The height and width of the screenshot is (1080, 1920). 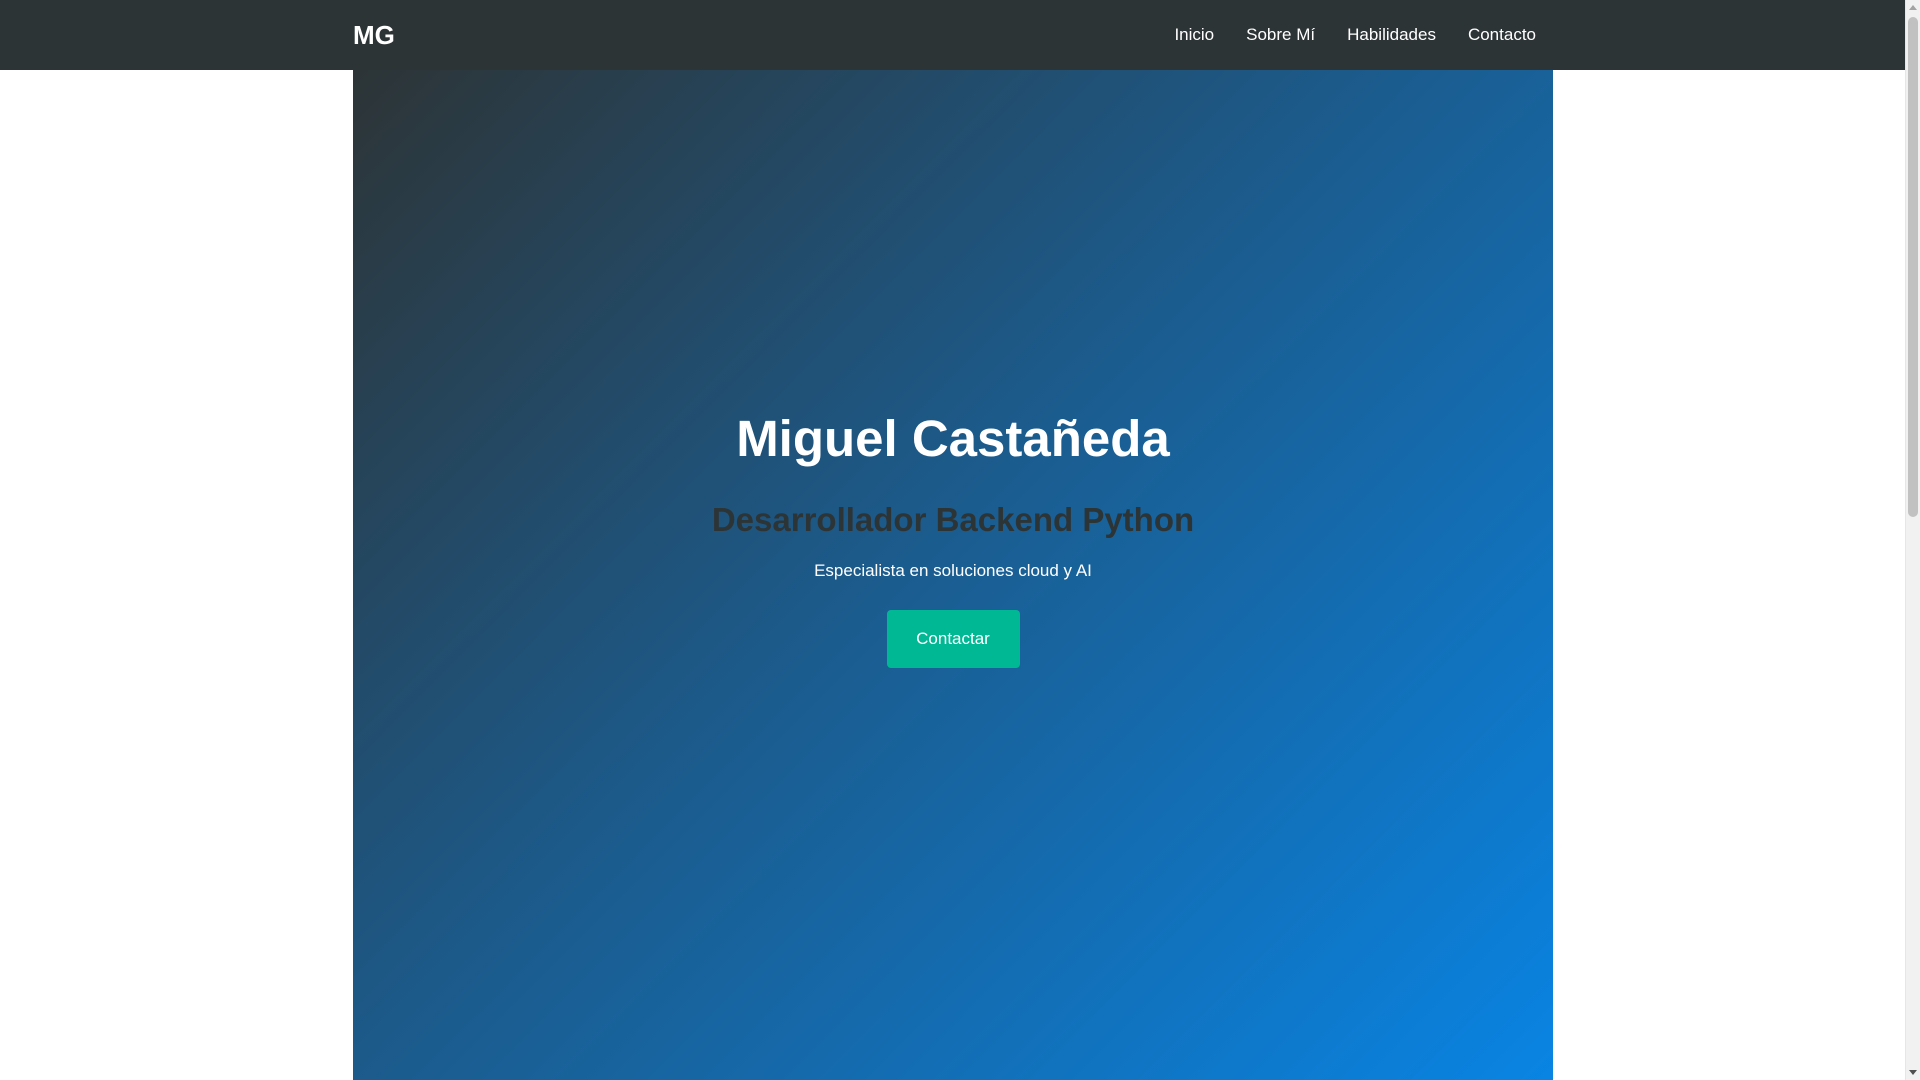 I want to click on contact-button: Contactar, so click(x=953, y=639).